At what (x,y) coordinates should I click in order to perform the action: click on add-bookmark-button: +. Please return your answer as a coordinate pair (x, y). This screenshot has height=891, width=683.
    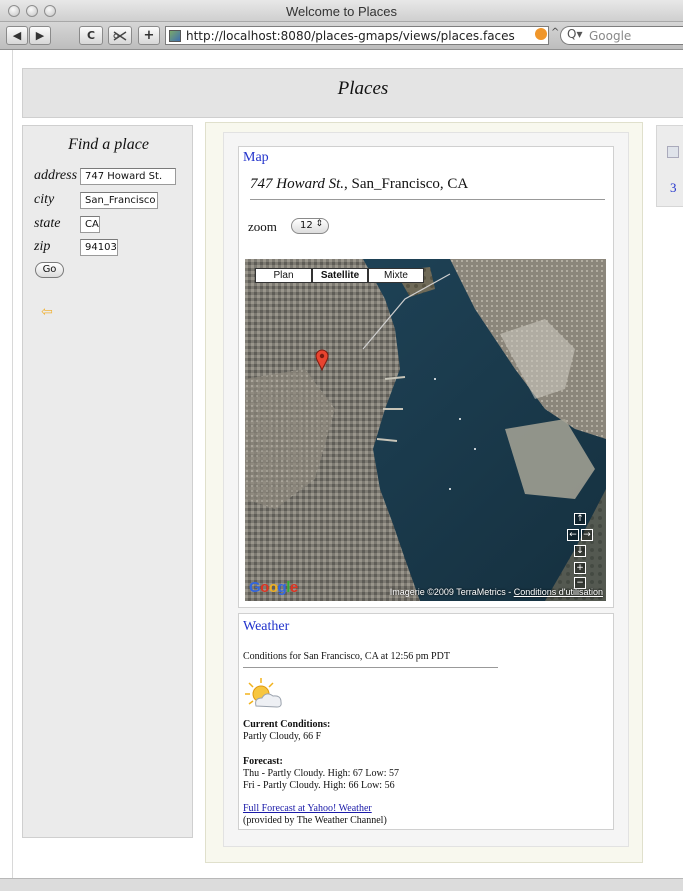
    Looking at the image, I should click on (149, 35).